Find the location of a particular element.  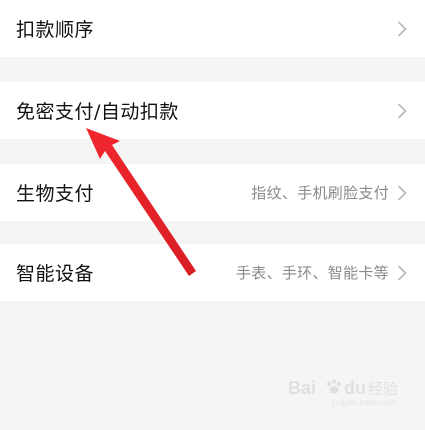

svg-text: du is located at coordinates (355, 388).